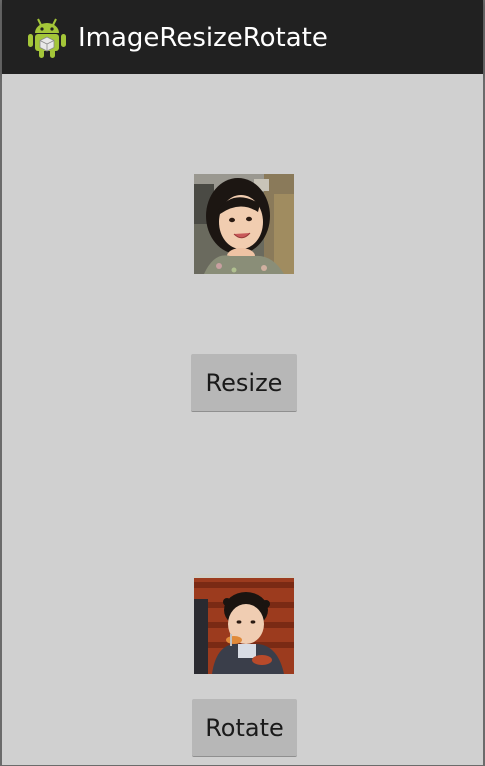 This screenshot has height=766, width=485. I want to click on app-title: ImageResizeRotate, so click(203, 38).